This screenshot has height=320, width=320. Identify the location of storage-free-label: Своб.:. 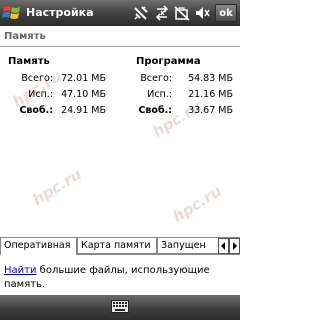
(36, 110).